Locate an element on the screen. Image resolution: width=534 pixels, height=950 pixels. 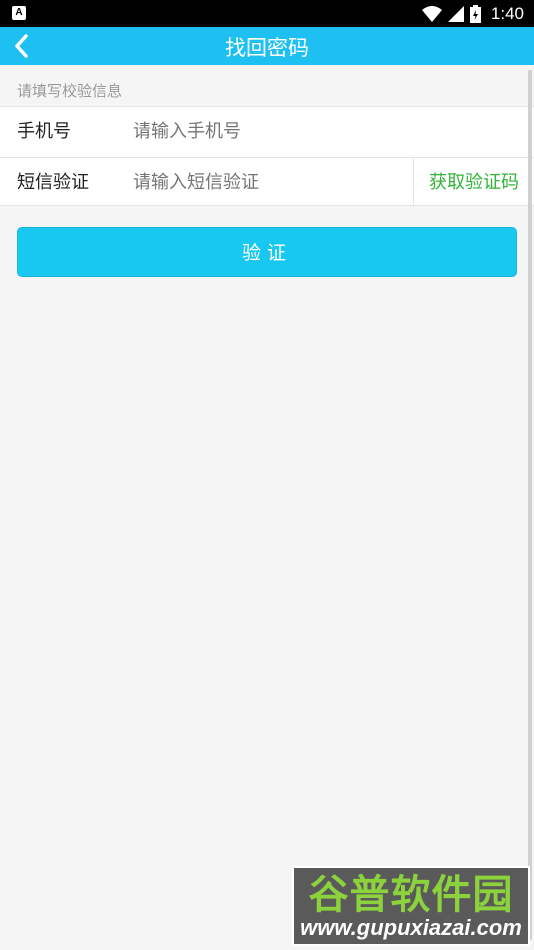
battery-icon is located at coordinates (475, 13).